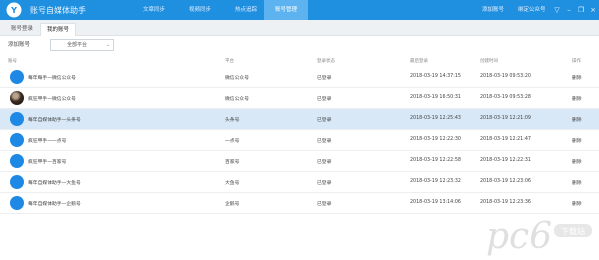 The width and height of the screenshot is (599, 260). What do you see at coordinates (299, 45) in the screenshot?
I see `toolbar: 添加账号 全部平台 ⌄` at bounding box center [299, 45].